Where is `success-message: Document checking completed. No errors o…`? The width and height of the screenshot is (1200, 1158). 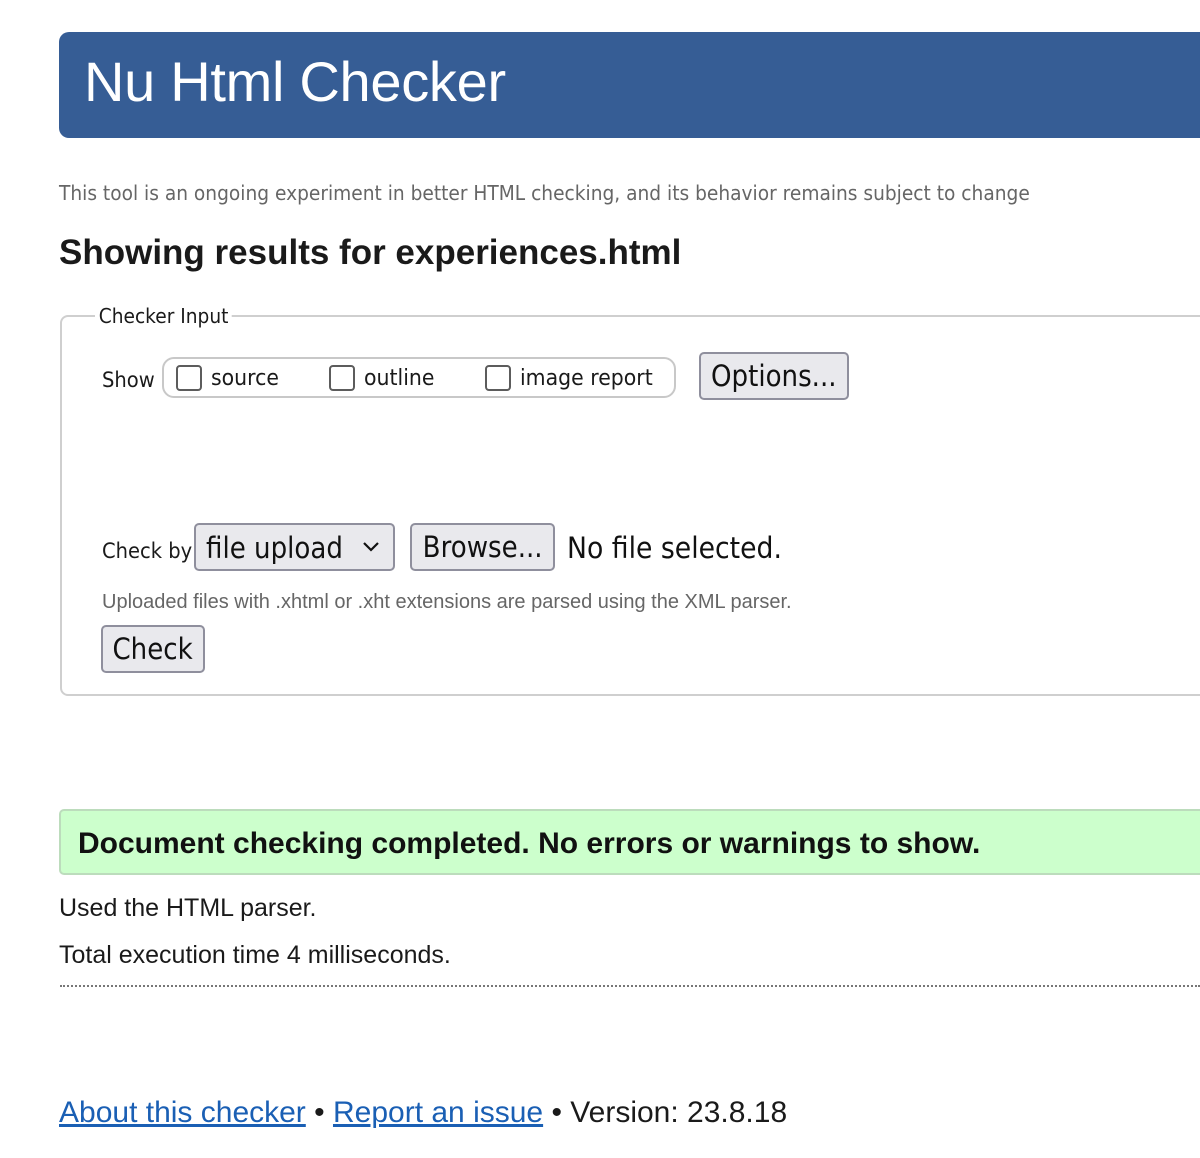
success-message: Document checking completed. No errors o… is located at coordinates (529, 843).